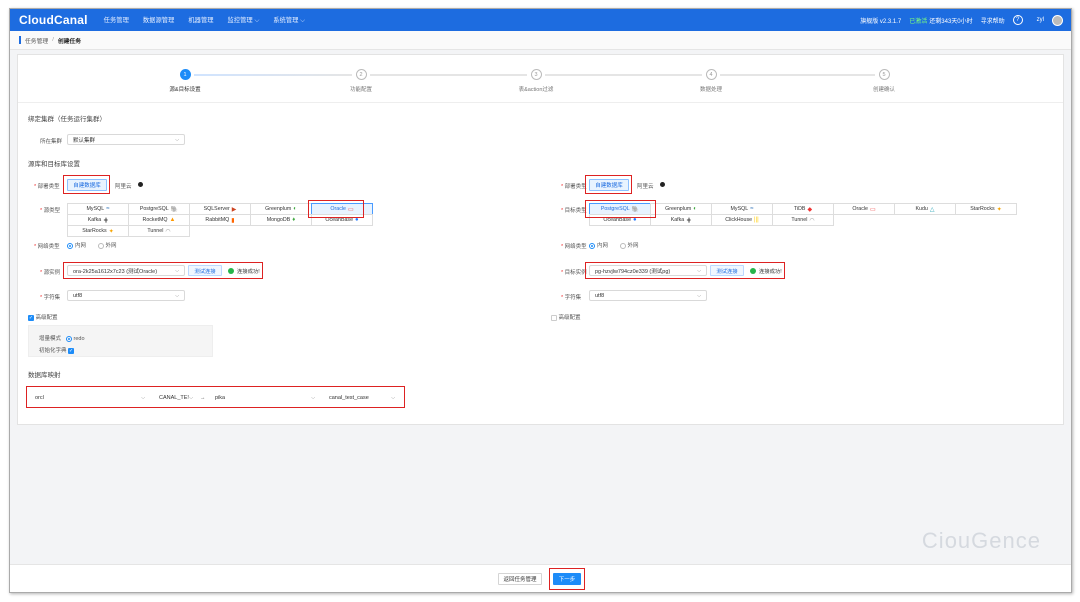 The width and height of the screenshot is (1080, 602). I want to click on tunnel-icon: ◠, so click(168, 231).